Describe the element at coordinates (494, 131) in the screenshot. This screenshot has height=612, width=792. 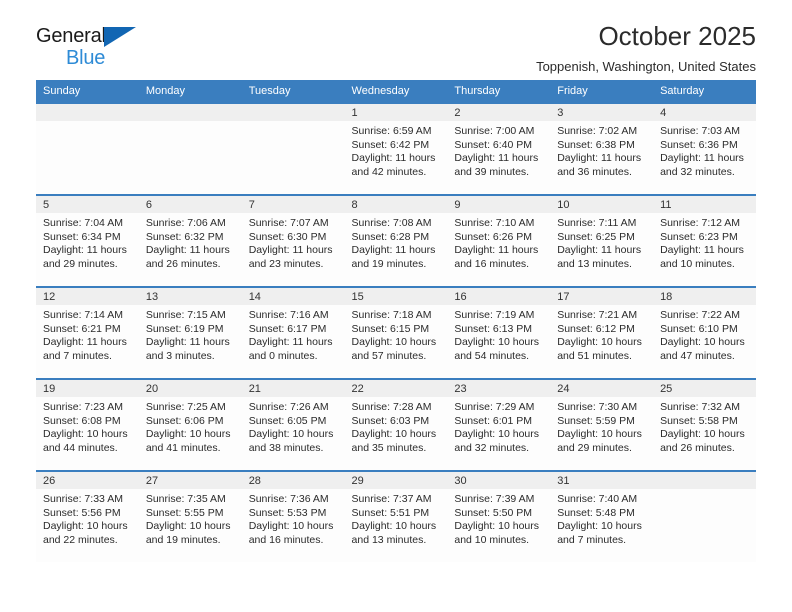
I see `sunrise-text: Sunrise: 7:00 AM` at that location.